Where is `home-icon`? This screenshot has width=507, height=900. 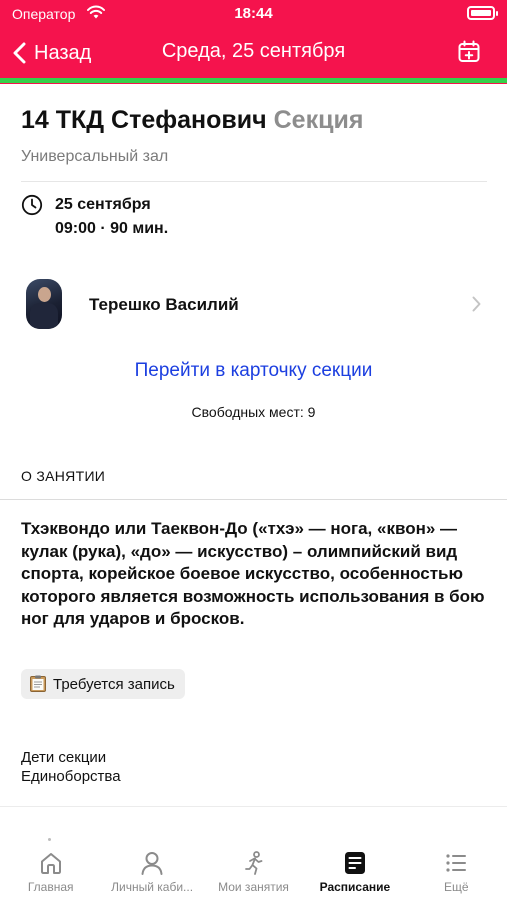
home-icon is located at coordinates (50, 863).